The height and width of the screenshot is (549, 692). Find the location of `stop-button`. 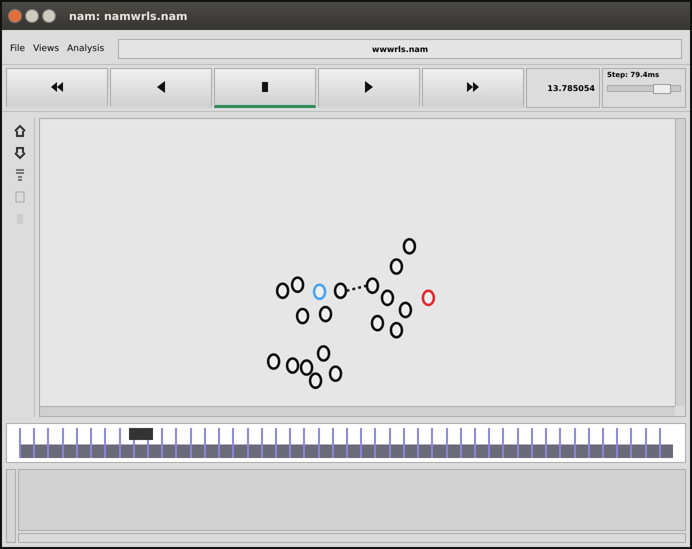

stop-button is located at coordinates (265, 88).